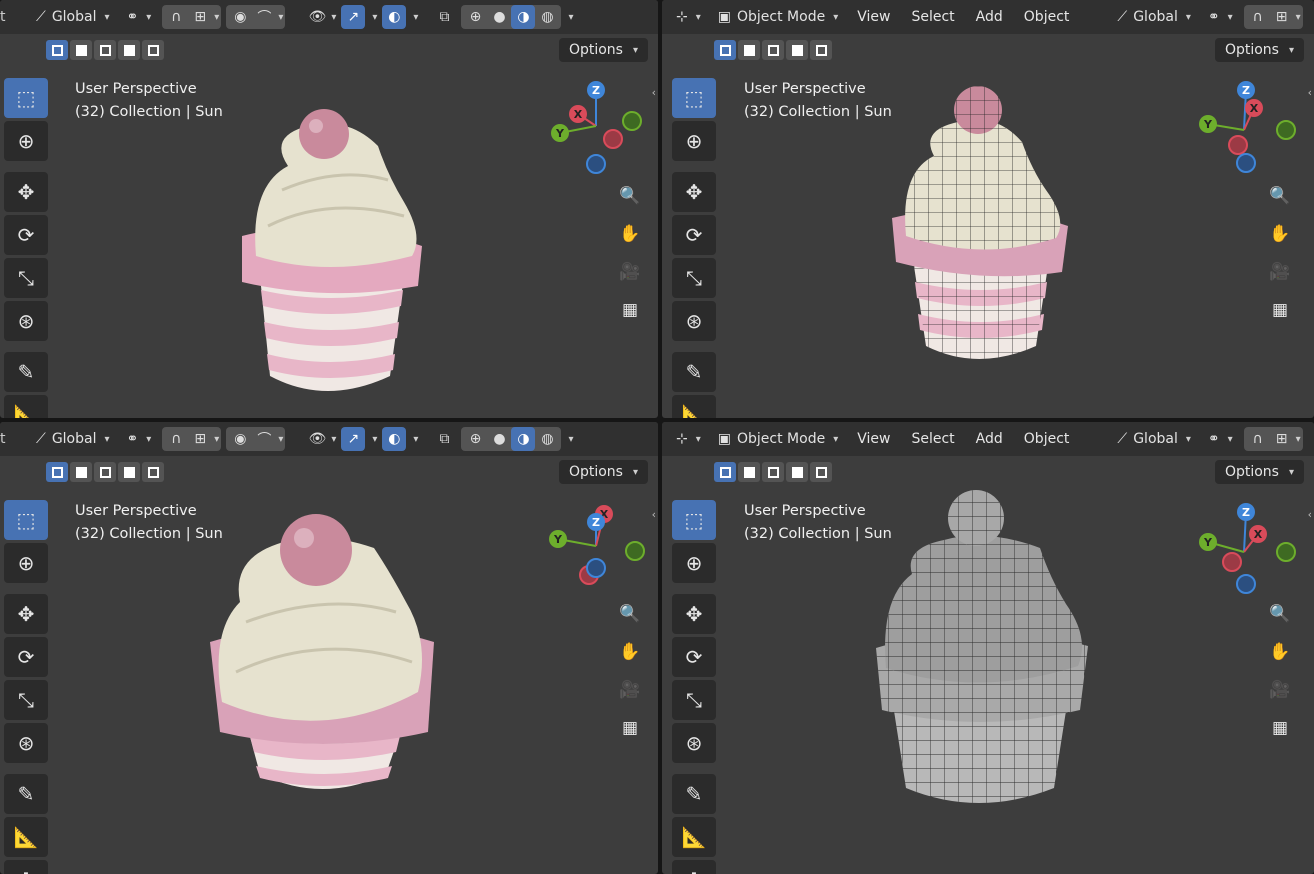 The width and height of the screenshot is (1314, 874). What do you see at coordinates (613, 139) in the screenshot?
I see `gizmo-neg-x-ball` at bounding box center [613, 139].